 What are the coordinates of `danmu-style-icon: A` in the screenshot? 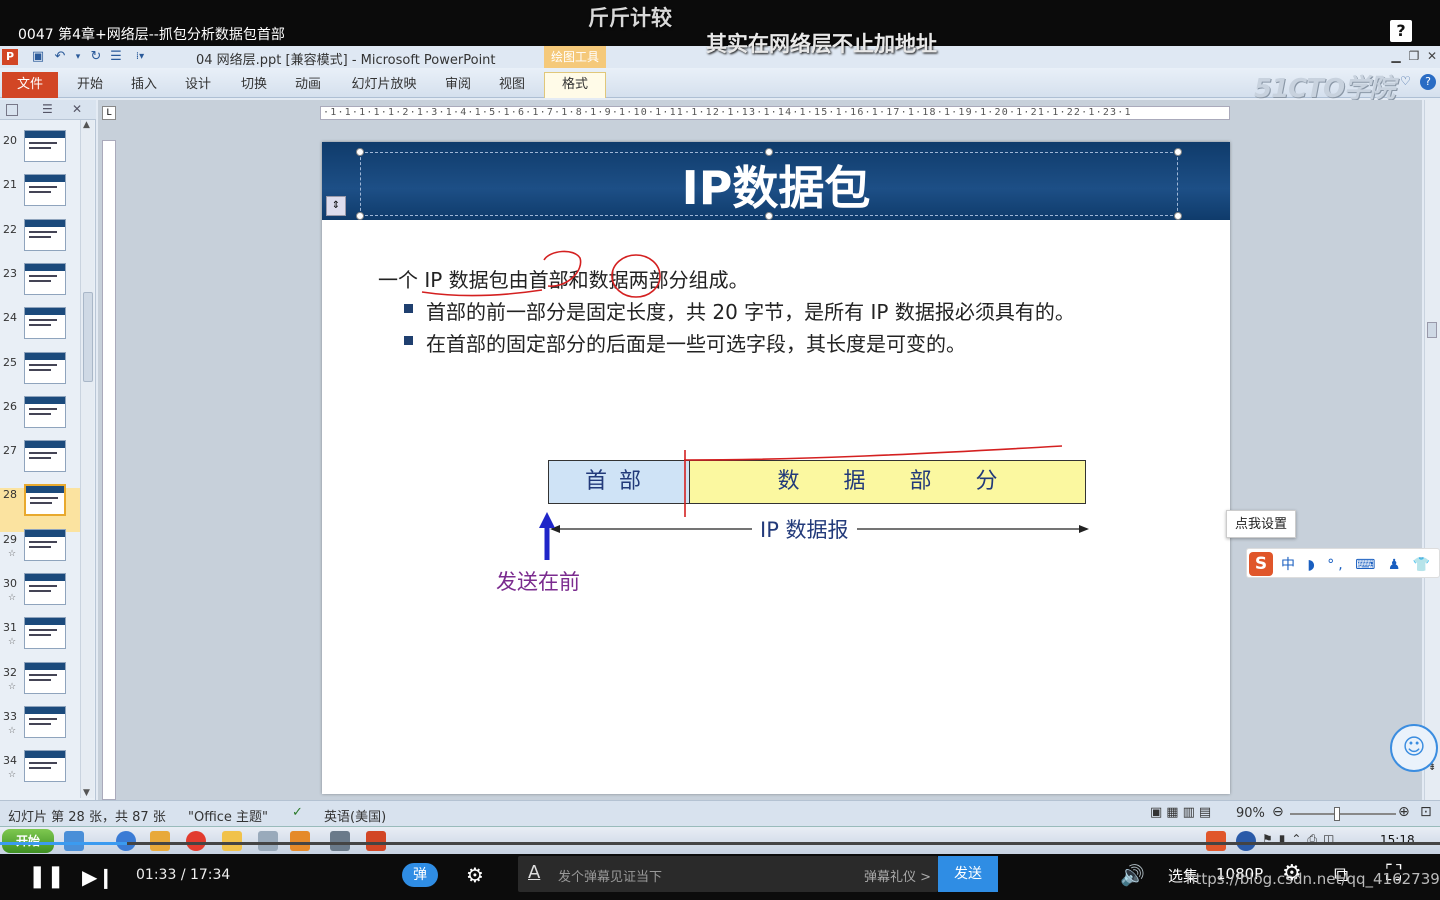 It's located at (534, 872).